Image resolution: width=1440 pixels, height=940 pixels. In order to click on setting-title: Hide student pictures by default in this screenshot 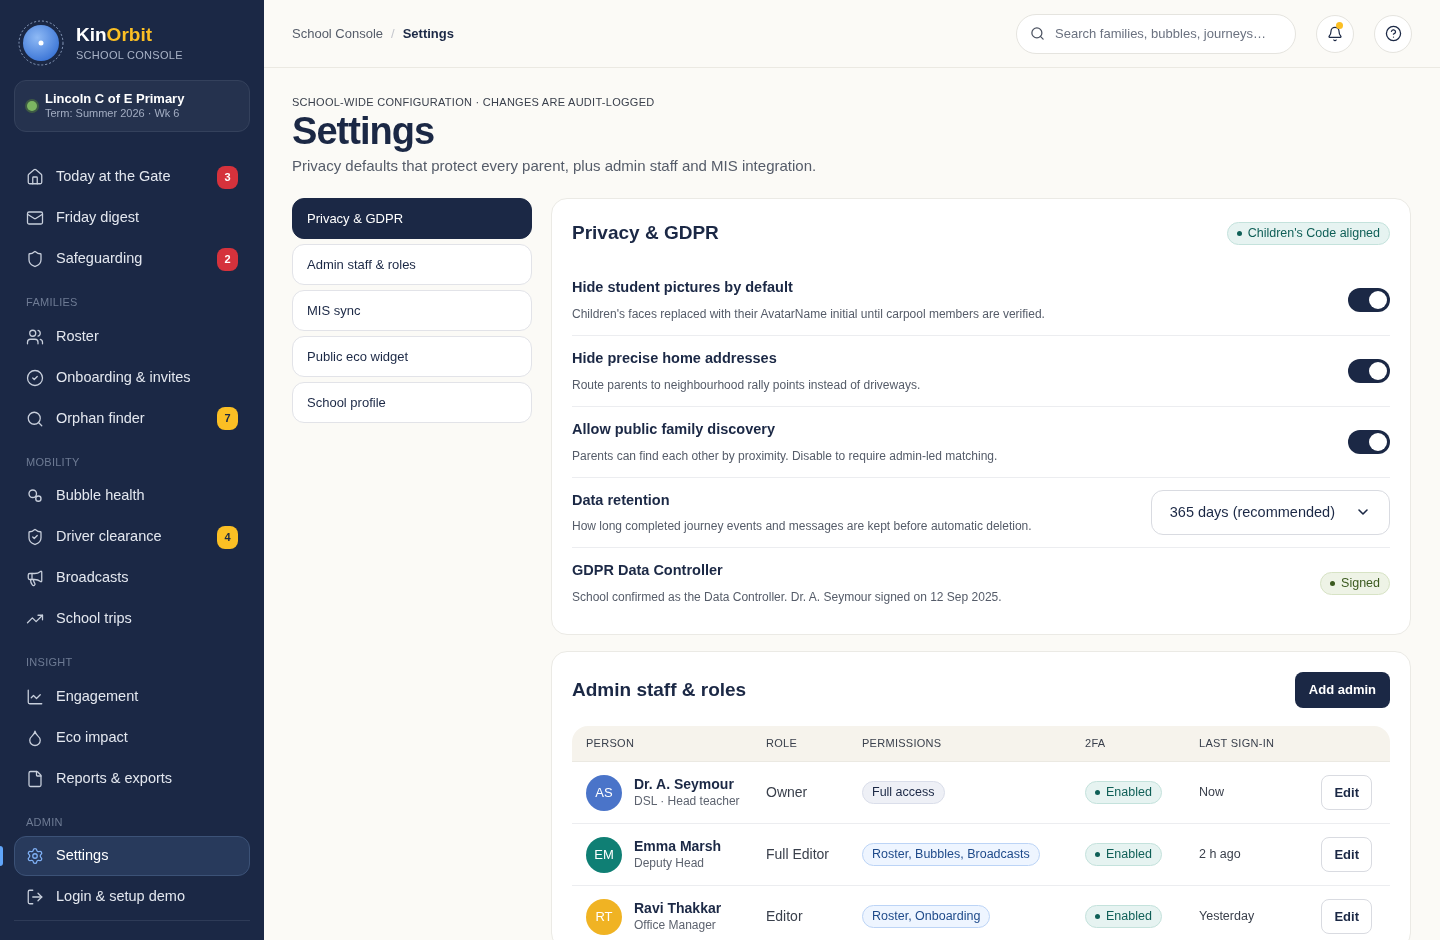, I will do `click(683, 288)`.